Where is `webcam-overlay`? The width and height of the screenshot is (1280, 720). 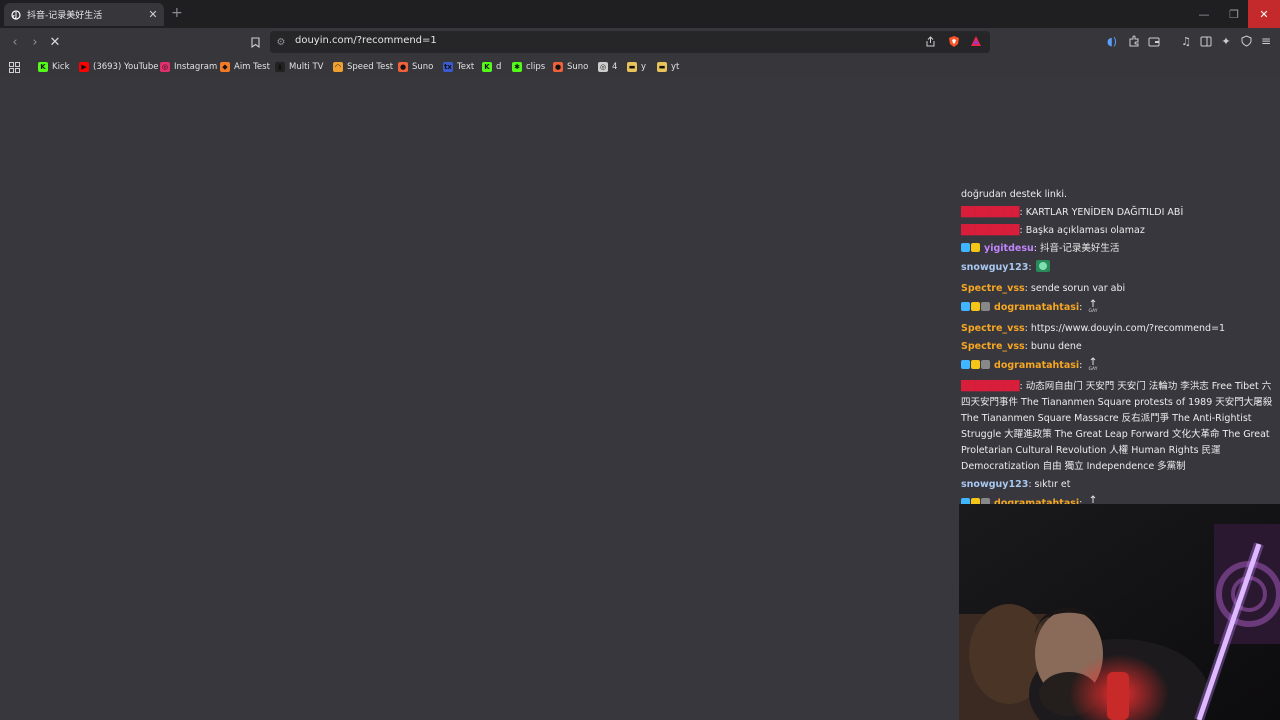
webcam-overlay is located at coordinates (1119, 612).